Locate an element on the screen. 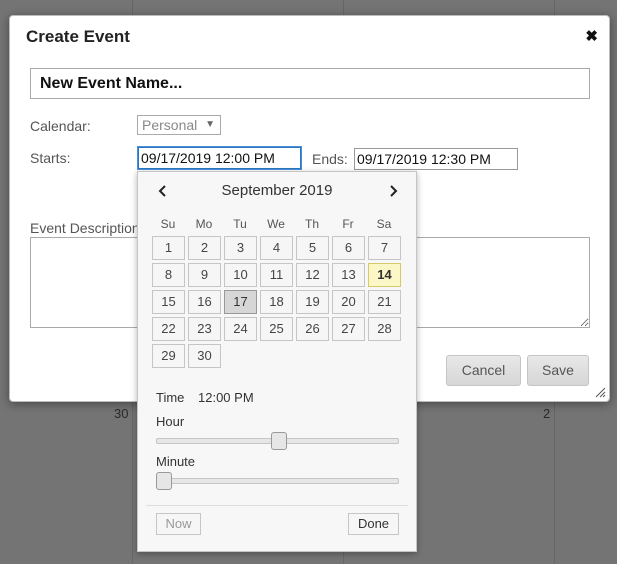 The width and height of the screenshot is (617, 564). calendar-day: 20 is located at coordinates (348, 302).